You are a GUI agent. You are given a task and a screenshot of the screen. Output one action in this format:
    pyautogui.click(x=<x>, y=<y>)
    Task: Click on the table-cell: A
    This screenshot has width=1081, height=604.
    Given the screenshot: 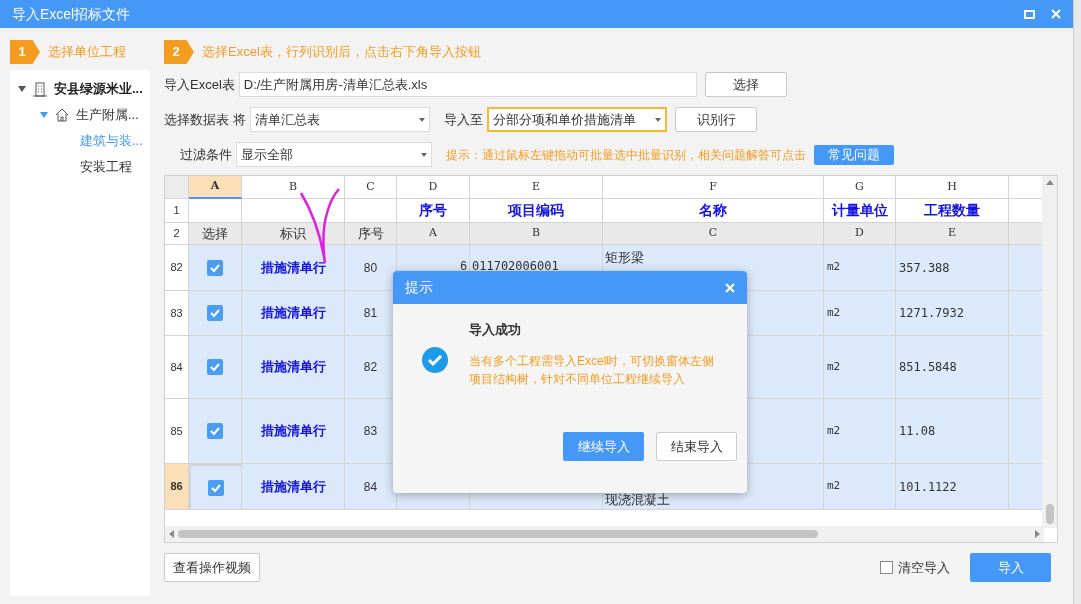 What is the action you would take?
    pyautogui.click(x=433, y=234)
    